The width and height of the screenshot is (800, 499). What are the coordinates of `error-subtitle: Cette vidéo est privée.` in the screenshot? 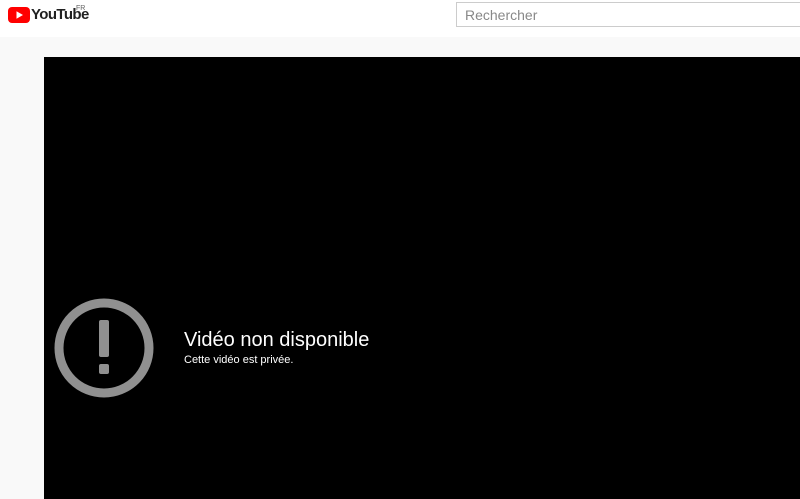 It's located at (239, 360).